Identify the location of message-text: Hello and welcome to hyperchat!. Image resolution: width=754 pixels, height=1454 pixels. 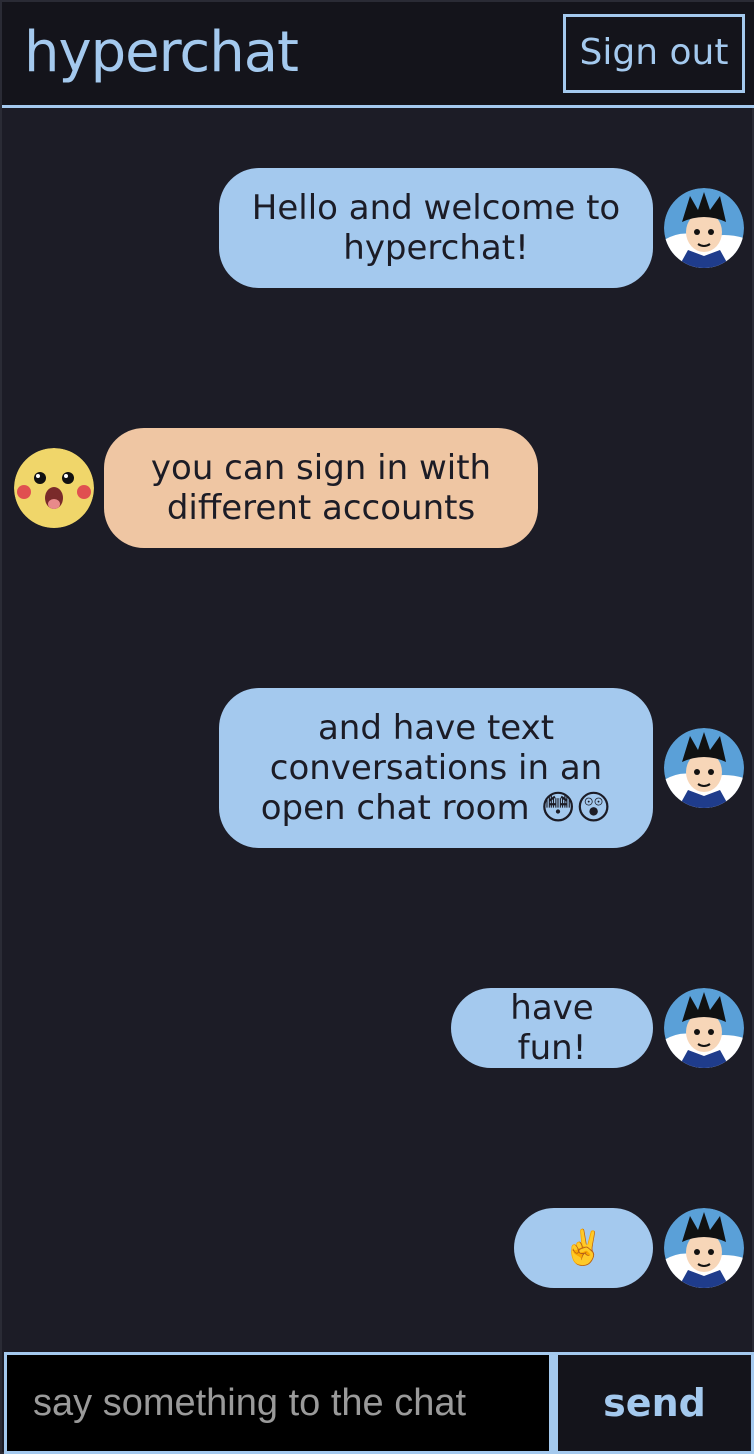
(436, 228).